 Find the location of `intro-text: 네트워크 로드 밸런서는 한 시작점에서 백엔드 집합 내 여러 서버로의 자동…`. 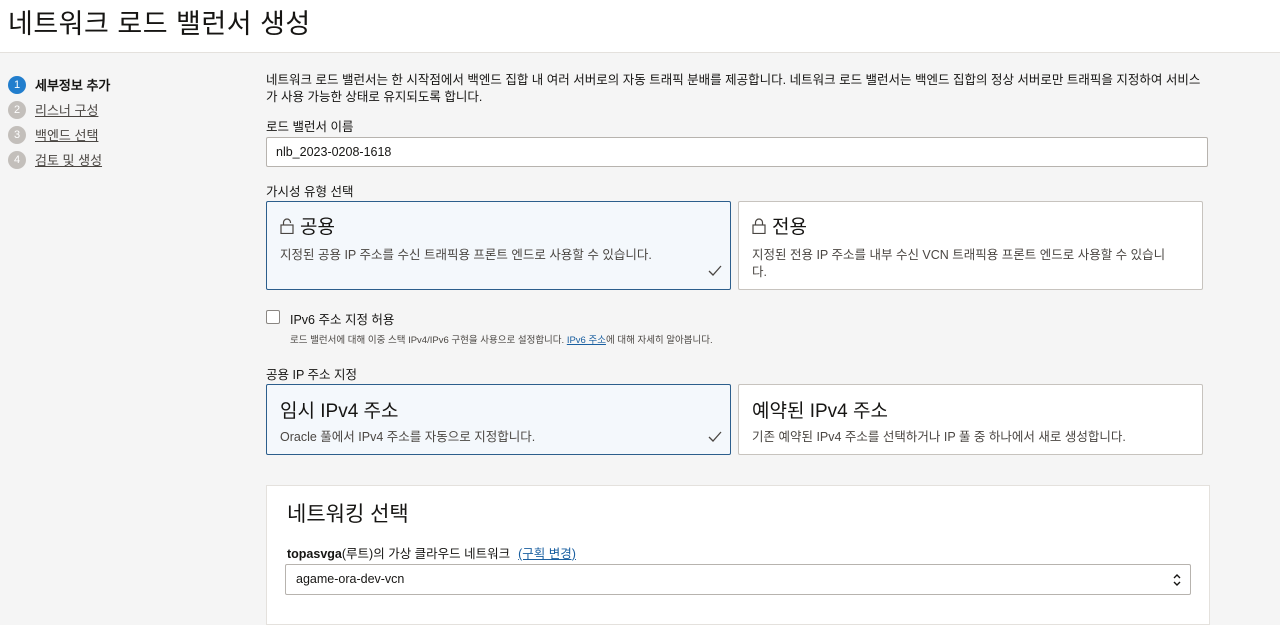

intro-text: 네트워크 로드 밸런서는 한 시작점에서 백엔드 집합 내 여러 서버로의 자동… is located at coordinates (733, 88).